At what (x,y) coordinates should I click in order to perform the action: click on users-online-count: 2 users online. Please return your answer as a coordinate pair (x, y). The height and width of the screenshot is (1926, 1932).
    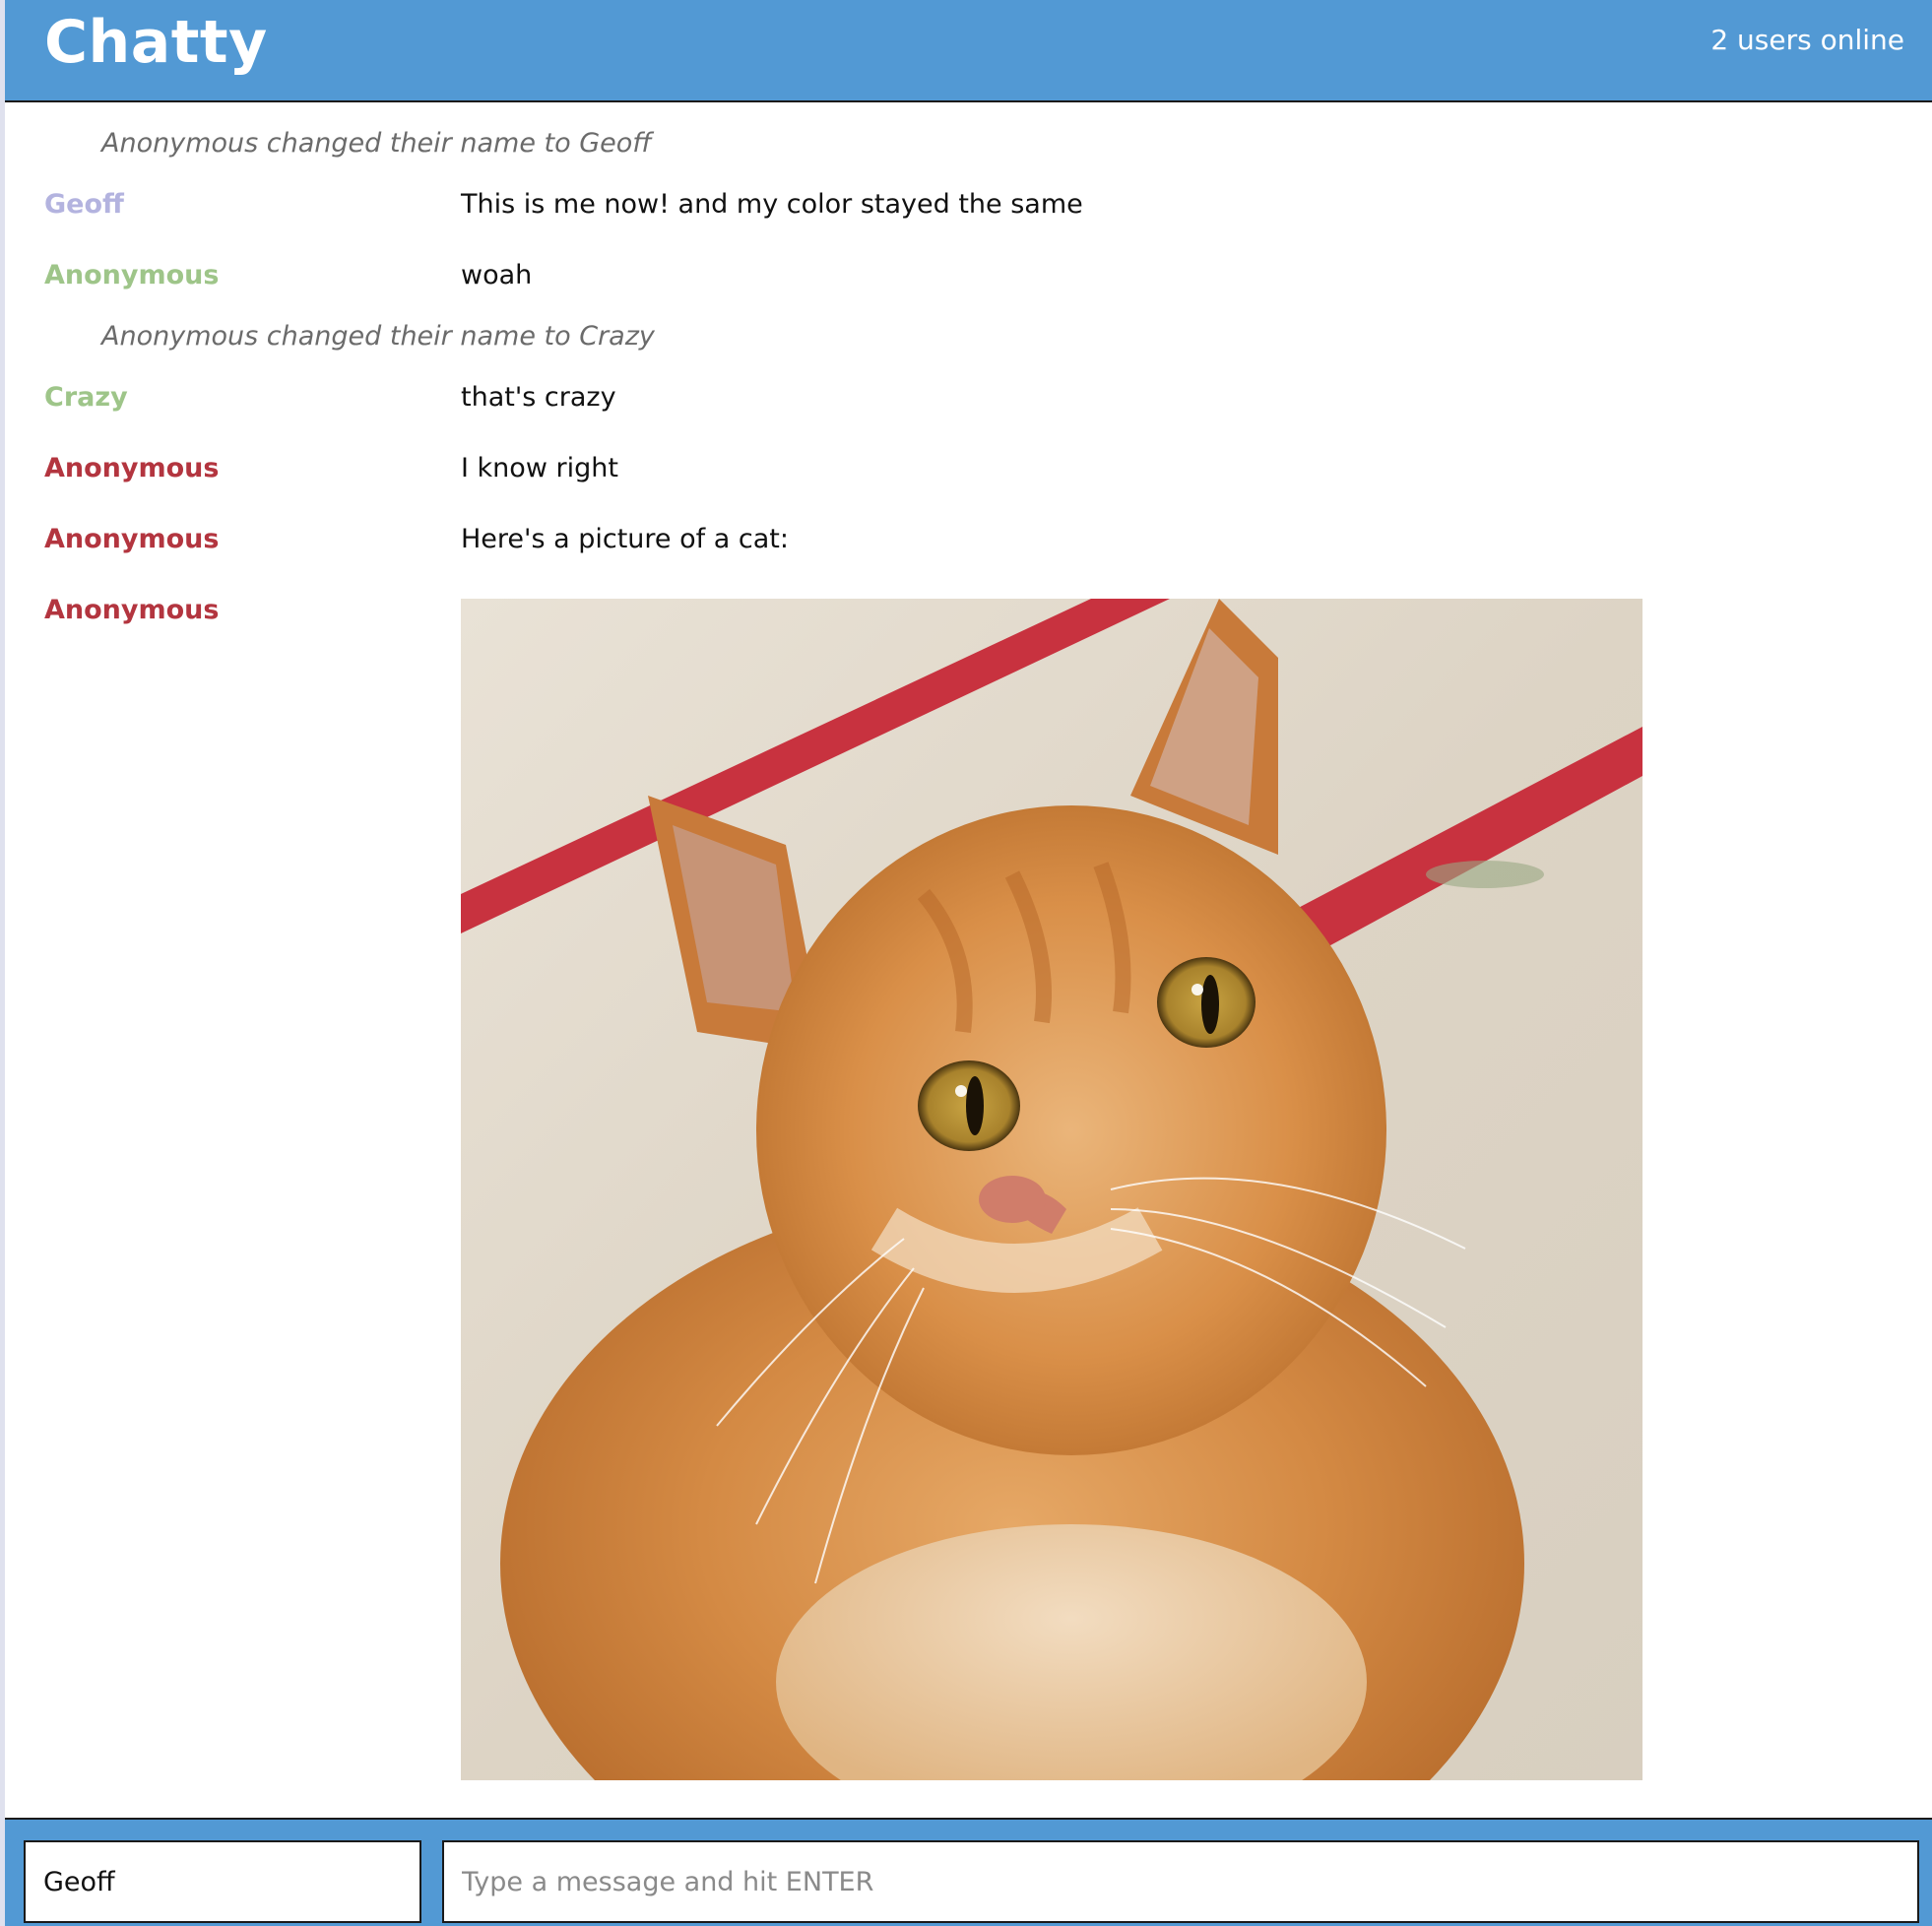
    Looking at the image, I should click on (1807, 40).